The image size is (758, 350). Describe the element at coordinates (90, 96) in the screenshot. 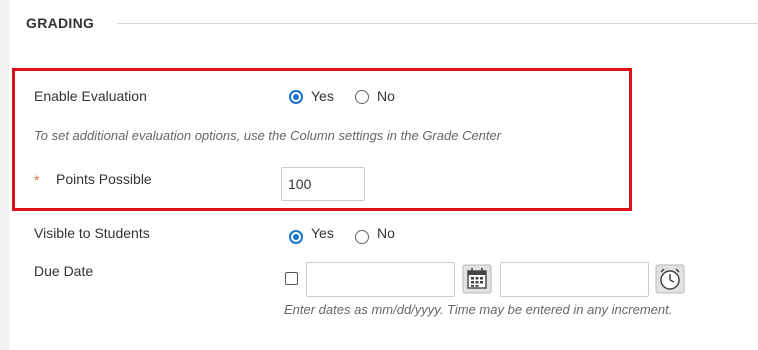

I see `enable-evaluation-label: Enable Evaluation` at that location.